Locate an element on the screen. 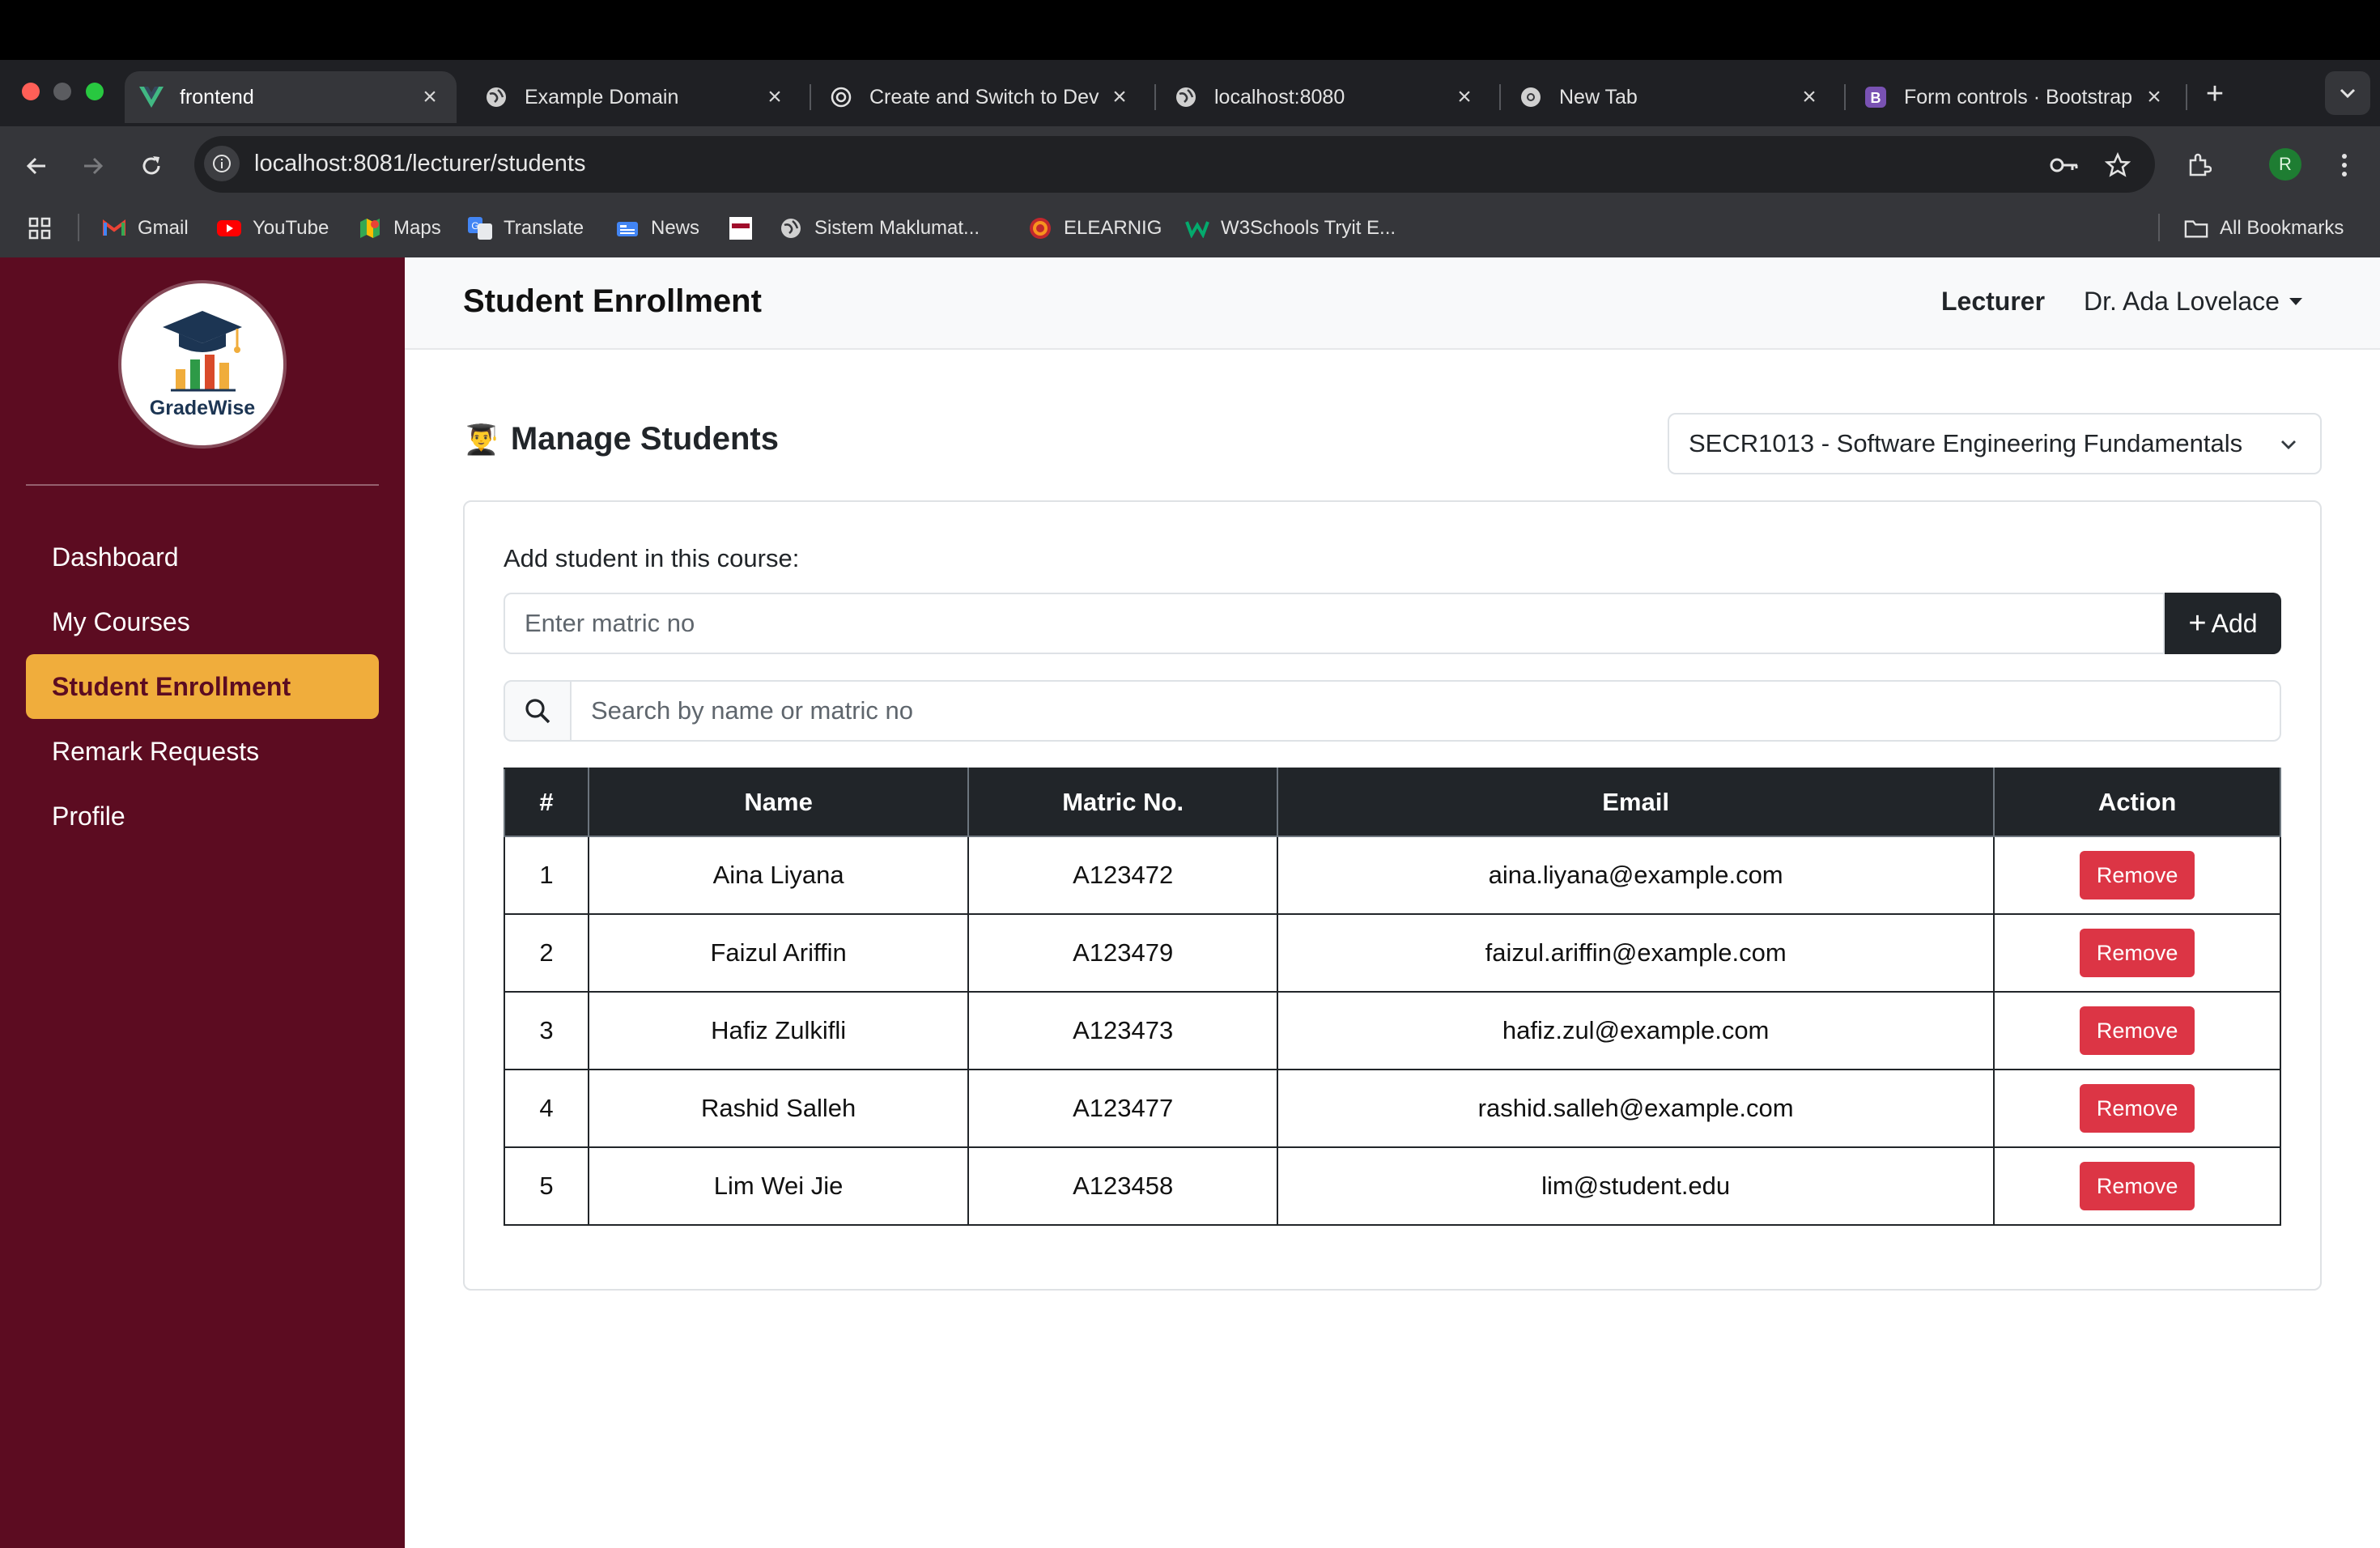  bookmark-star-icon is located at coordinates (2118, 165).